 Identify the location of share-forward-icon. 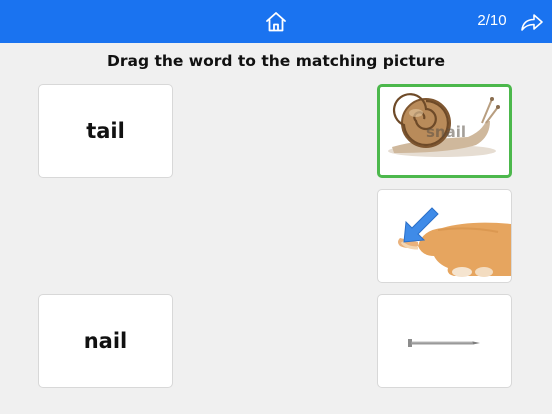
(532, 22).